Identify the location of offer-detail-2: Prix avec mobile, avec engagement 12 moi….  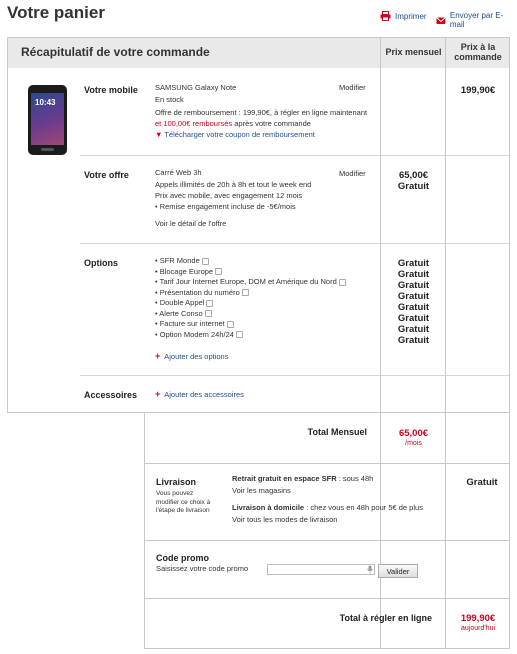
(229, 195).